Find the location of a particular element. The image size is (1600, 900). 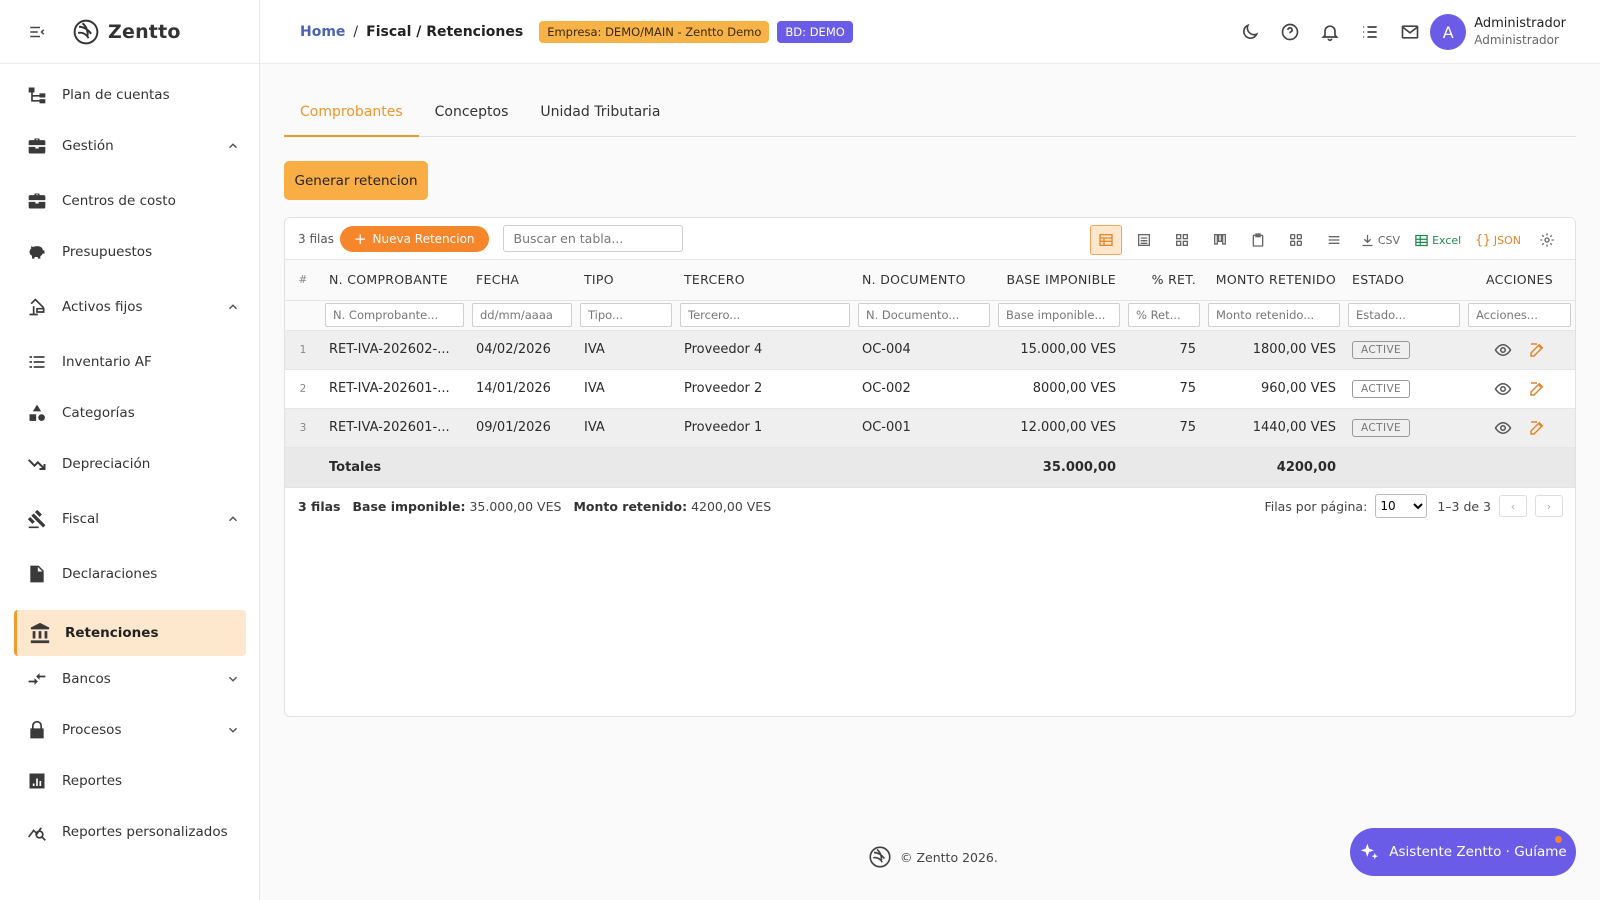

list-view-icon is located at coordinates (1144, 240).